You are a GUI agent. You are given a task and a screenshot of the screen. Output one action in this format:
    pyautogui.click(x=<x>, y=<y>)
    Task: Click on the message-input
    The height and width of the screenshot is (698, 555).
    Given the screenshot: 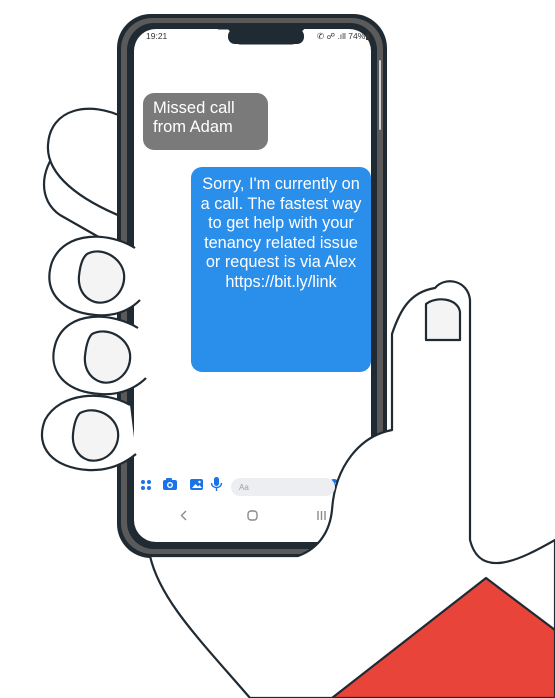 What is the action you would take?
    pyautogui.click(x=283, y=487)
    